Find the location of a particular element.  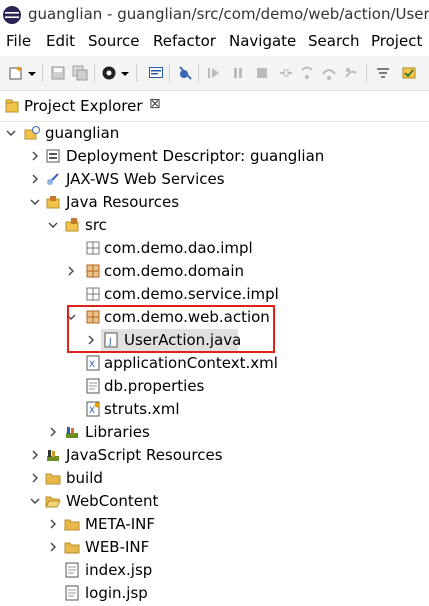

menu-refactor: Refactor is located at coordinates (184, 41).